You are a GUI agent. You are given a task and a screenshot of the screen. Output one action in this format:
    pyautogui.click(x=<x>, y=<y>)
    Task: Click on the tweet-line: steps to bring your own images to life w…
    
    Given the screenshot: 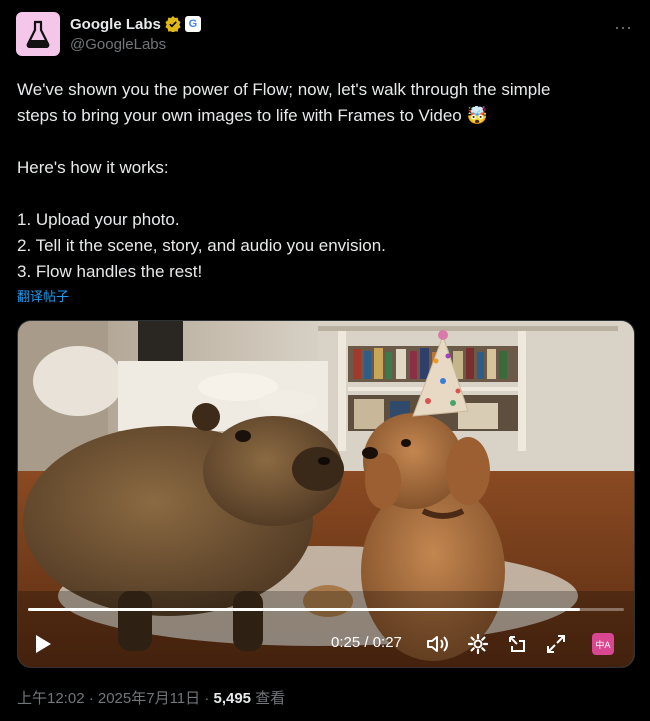 What is the action you would take?
    pyautogui.click(x=252, y=115)
    